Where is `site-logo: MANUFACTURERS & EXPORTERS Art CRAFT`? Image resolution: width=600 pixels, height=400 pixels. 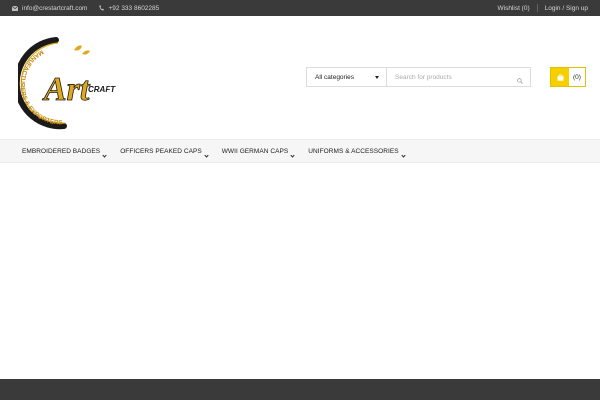 site-logo: MANUFACTURERS & EXPORTERS Art CRAFT is located at coordinates (65, 85).